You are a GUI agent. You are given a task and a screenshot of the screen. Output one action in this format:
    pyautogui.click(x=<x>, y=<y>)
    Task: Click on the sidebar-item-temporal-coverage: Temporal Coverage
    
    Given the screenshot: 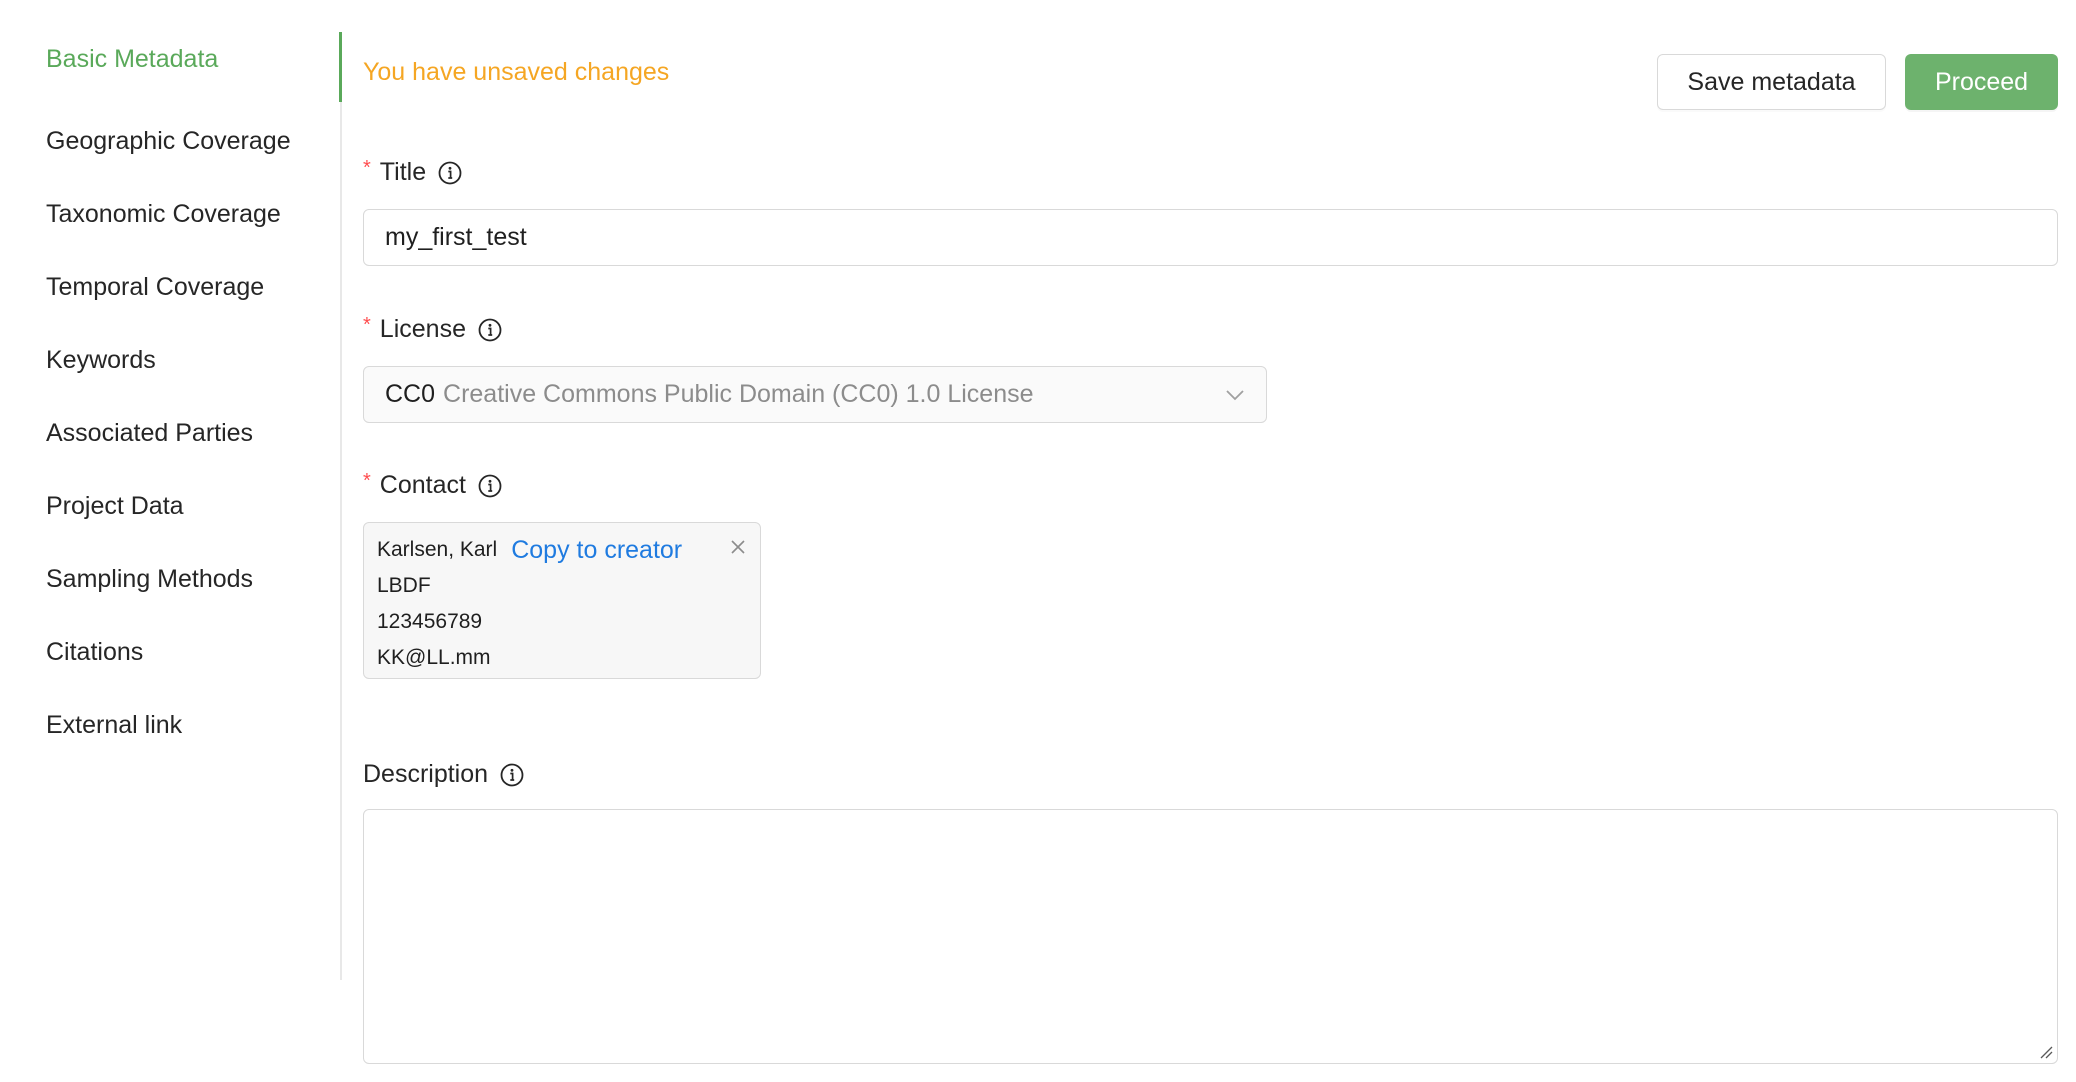 What is the action you would take?
    pyautogui.click(x=170, y=287)
    